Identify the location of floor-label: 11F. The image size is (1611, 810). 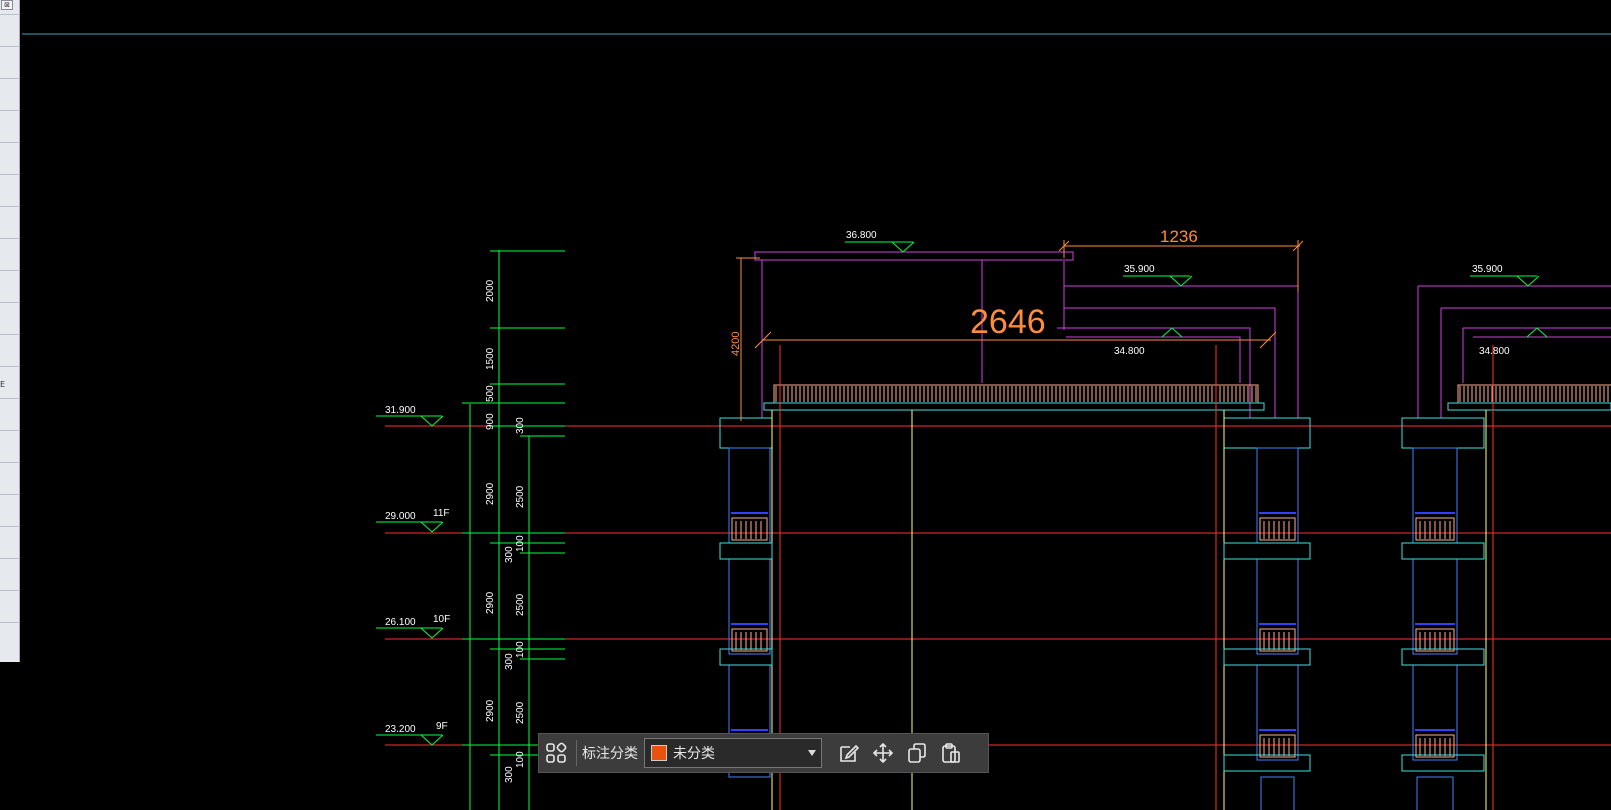
(441, 513).